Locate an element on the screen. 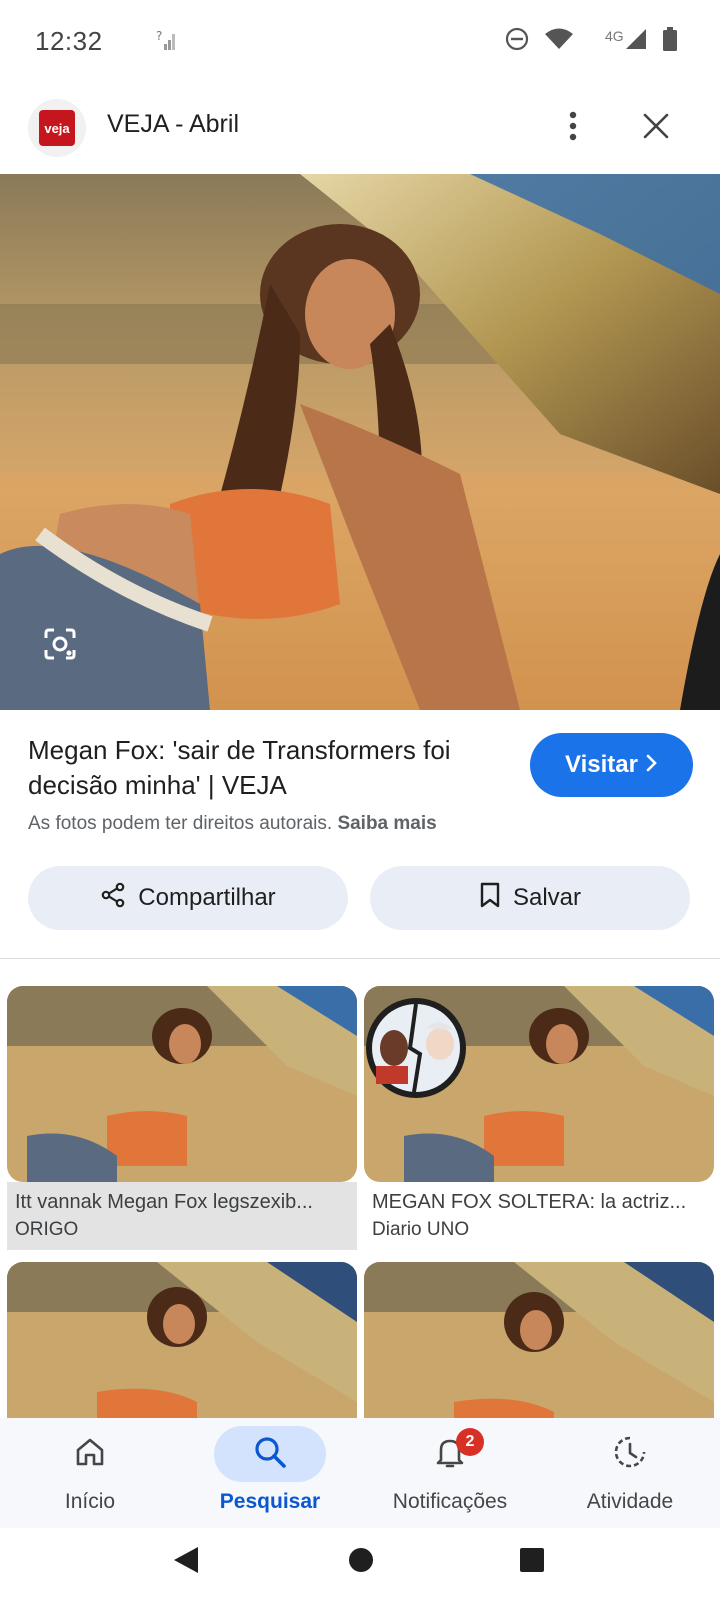 The width and height of the screenshot is (720, 1600). do-not-disturb-icon is located at coordinates (517, 41).